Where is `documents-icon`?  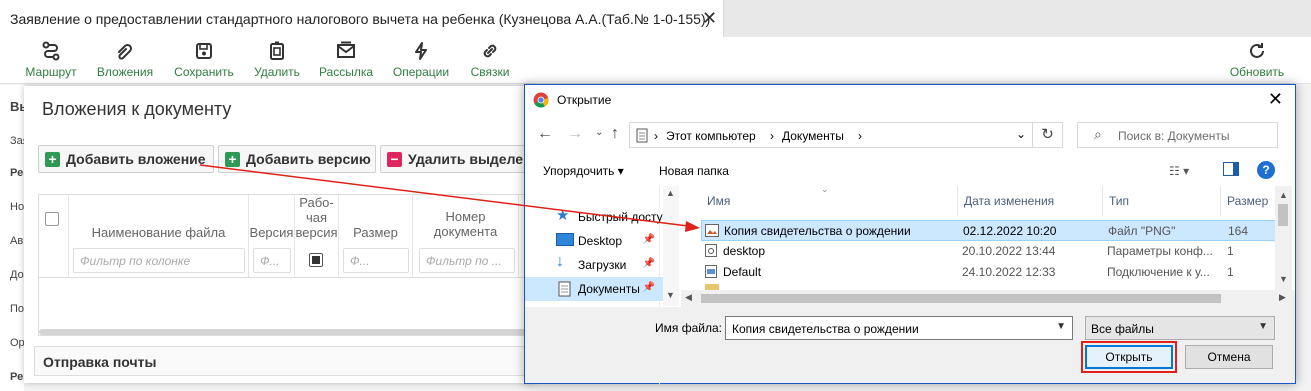 documents-icon is located at coordinates (564, 289).